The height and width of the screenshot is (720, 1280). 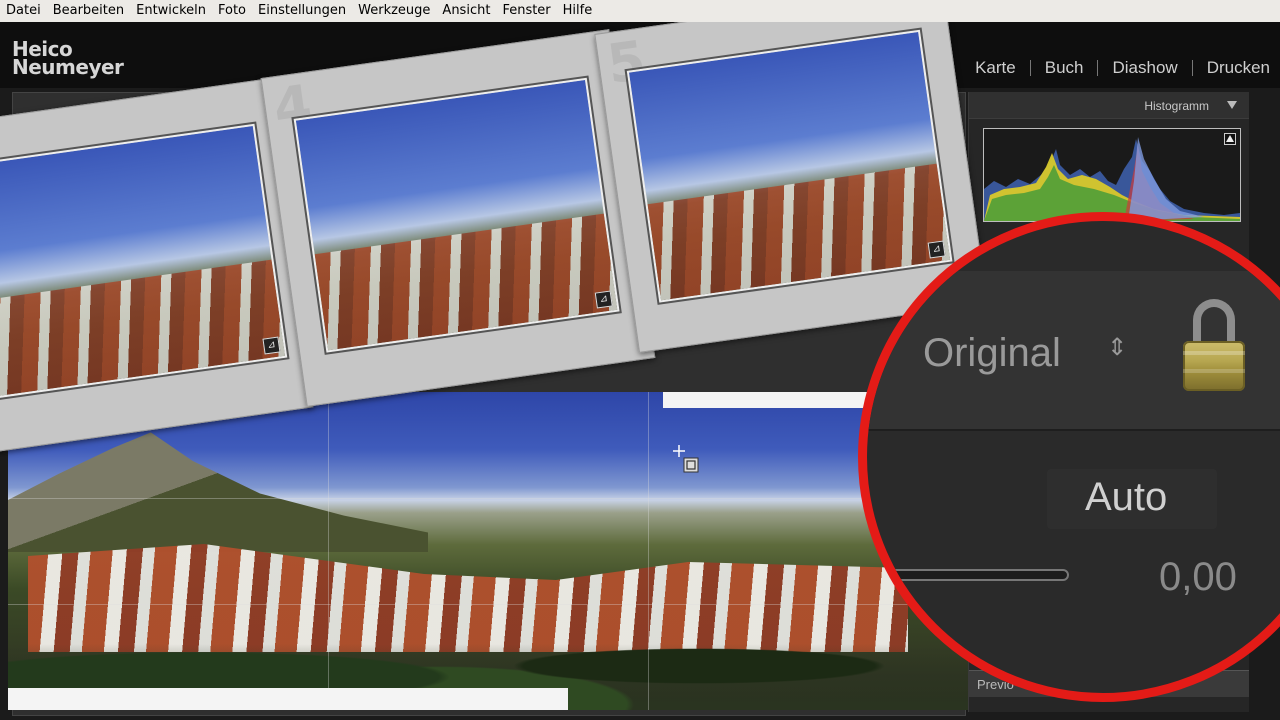 What do you see at coordinates (232, 11) in the screenshot?
I see `menu-foto: Foto` at bounding box center [232, 11].